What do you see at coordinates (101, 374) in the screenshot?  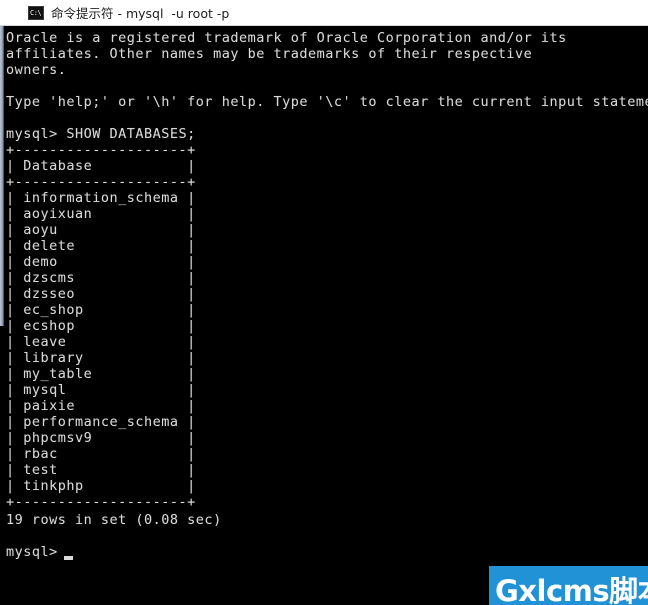 I see `table-row: | my_table |` at bounding box center [101, 374].